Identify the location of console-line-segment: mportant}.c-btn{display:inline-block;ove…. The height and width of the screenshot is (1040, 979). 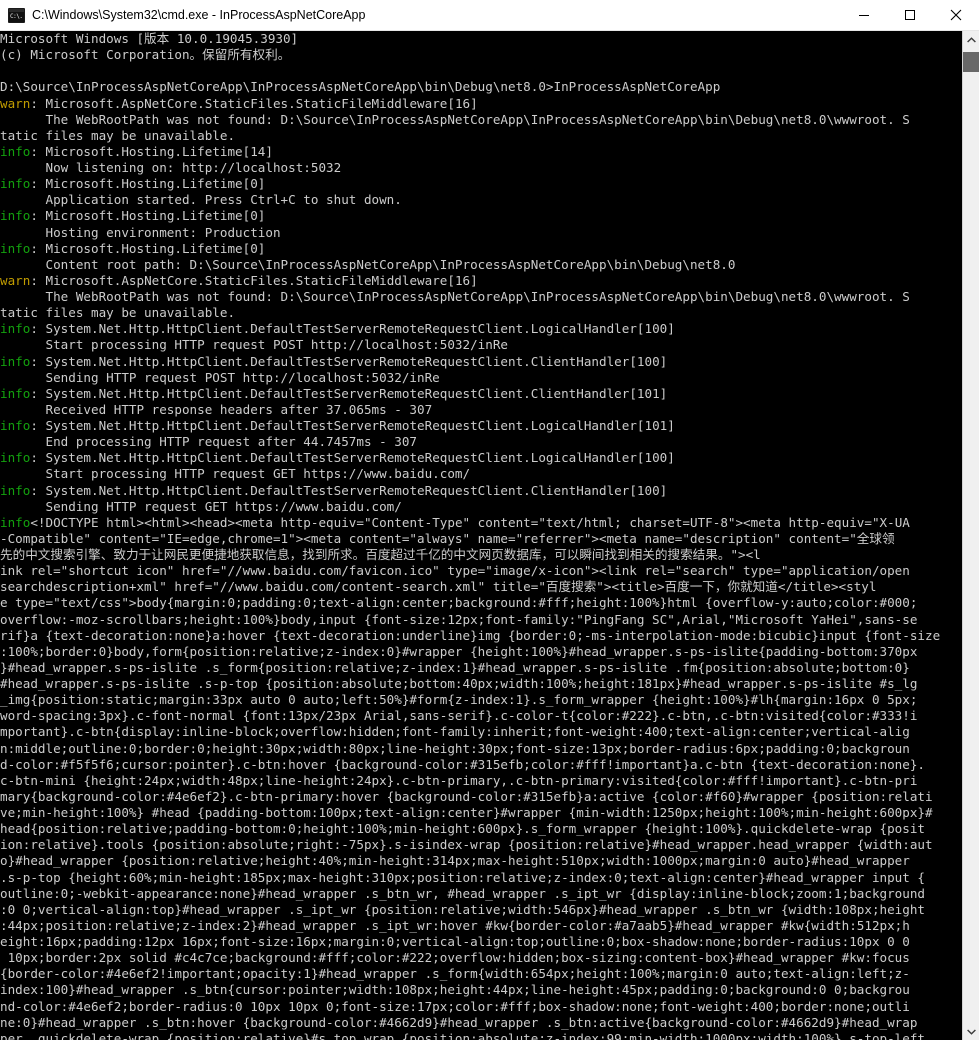
(455, 732).